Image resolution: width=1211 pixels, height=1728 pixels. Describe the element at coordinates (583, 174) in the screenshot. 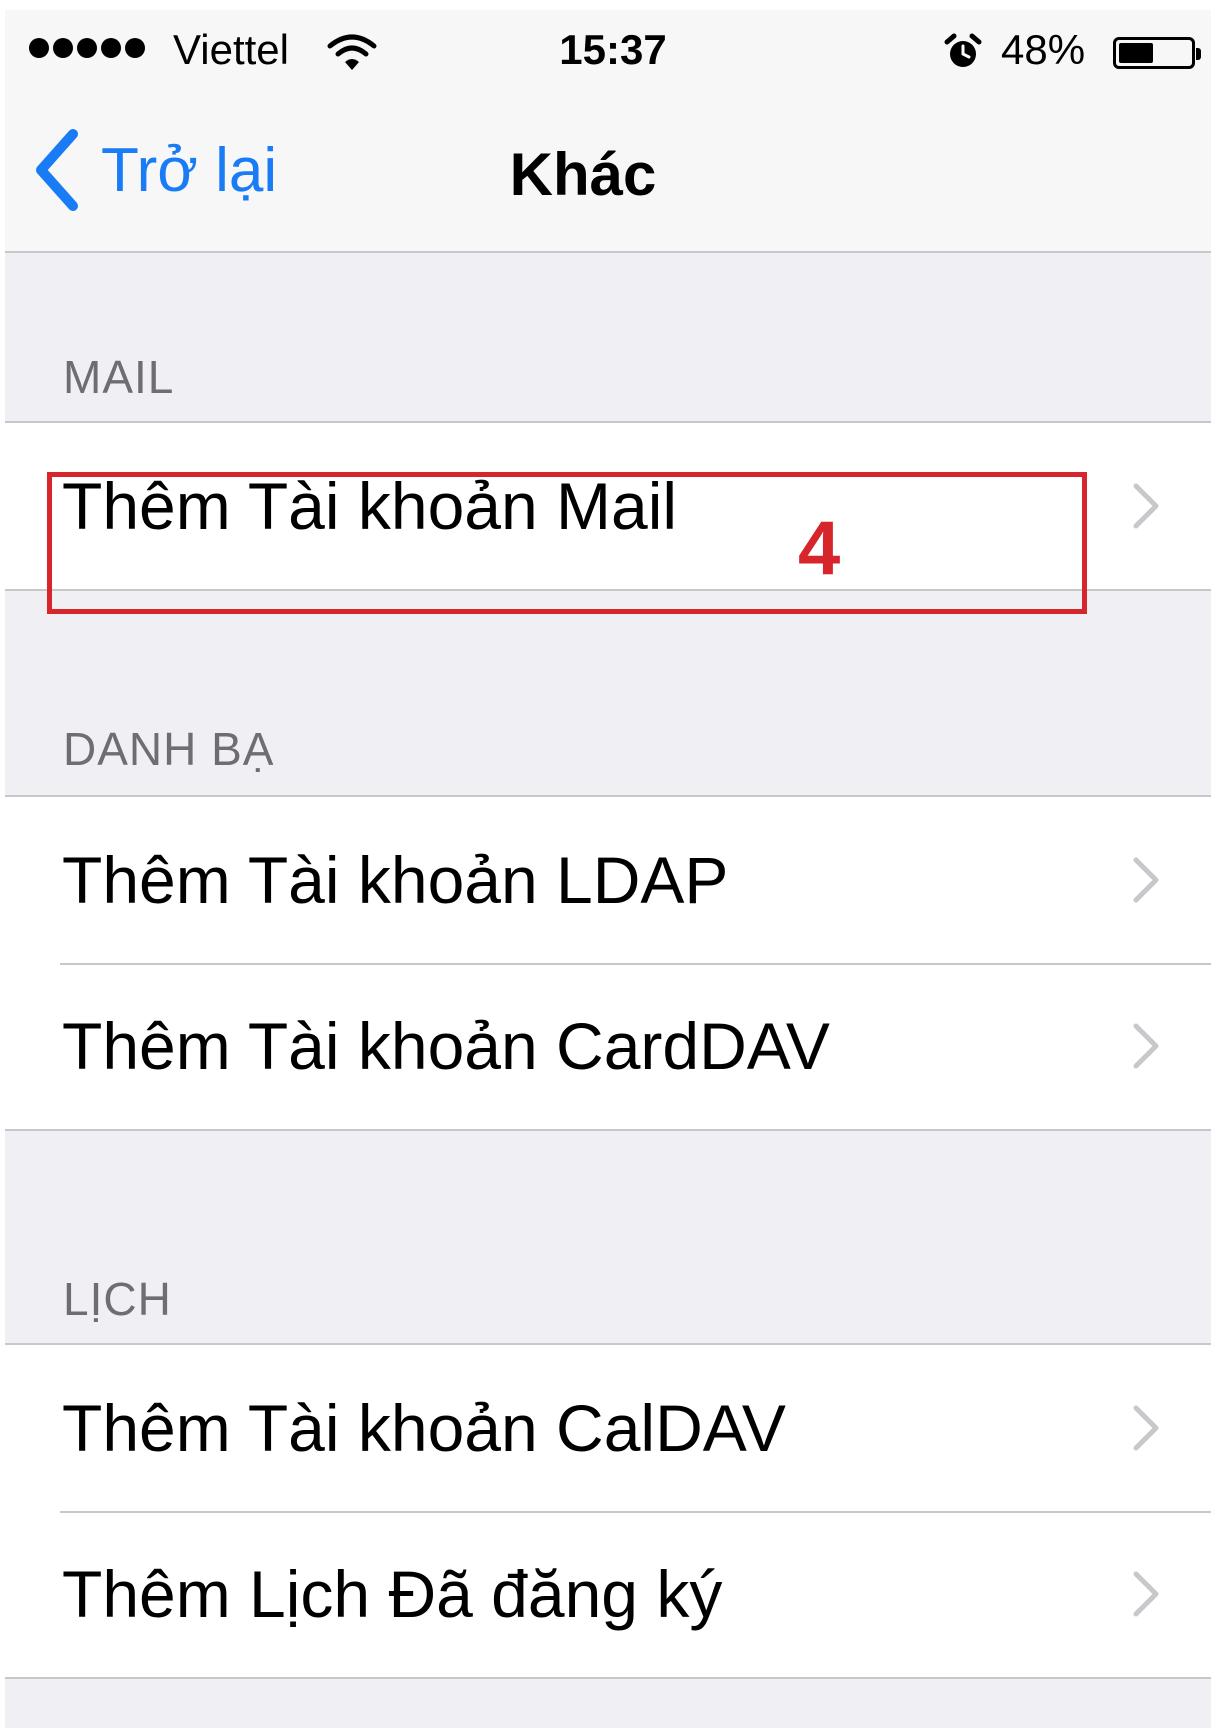

I see `page-title: Khác` at that location.